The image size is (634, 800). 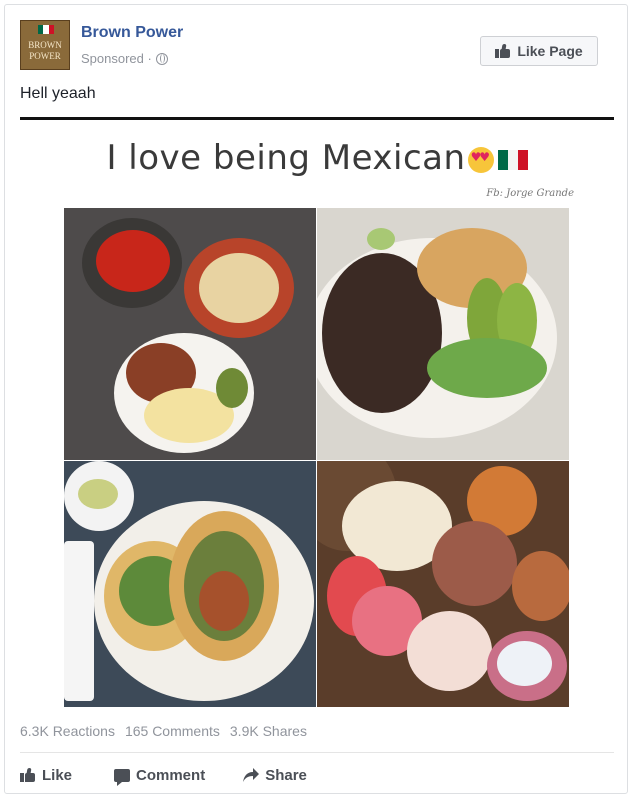 What do you see at coordinates (251, 775) in the screenshot?
I see `share-arrow-icon` at bounding box center [251, 775].